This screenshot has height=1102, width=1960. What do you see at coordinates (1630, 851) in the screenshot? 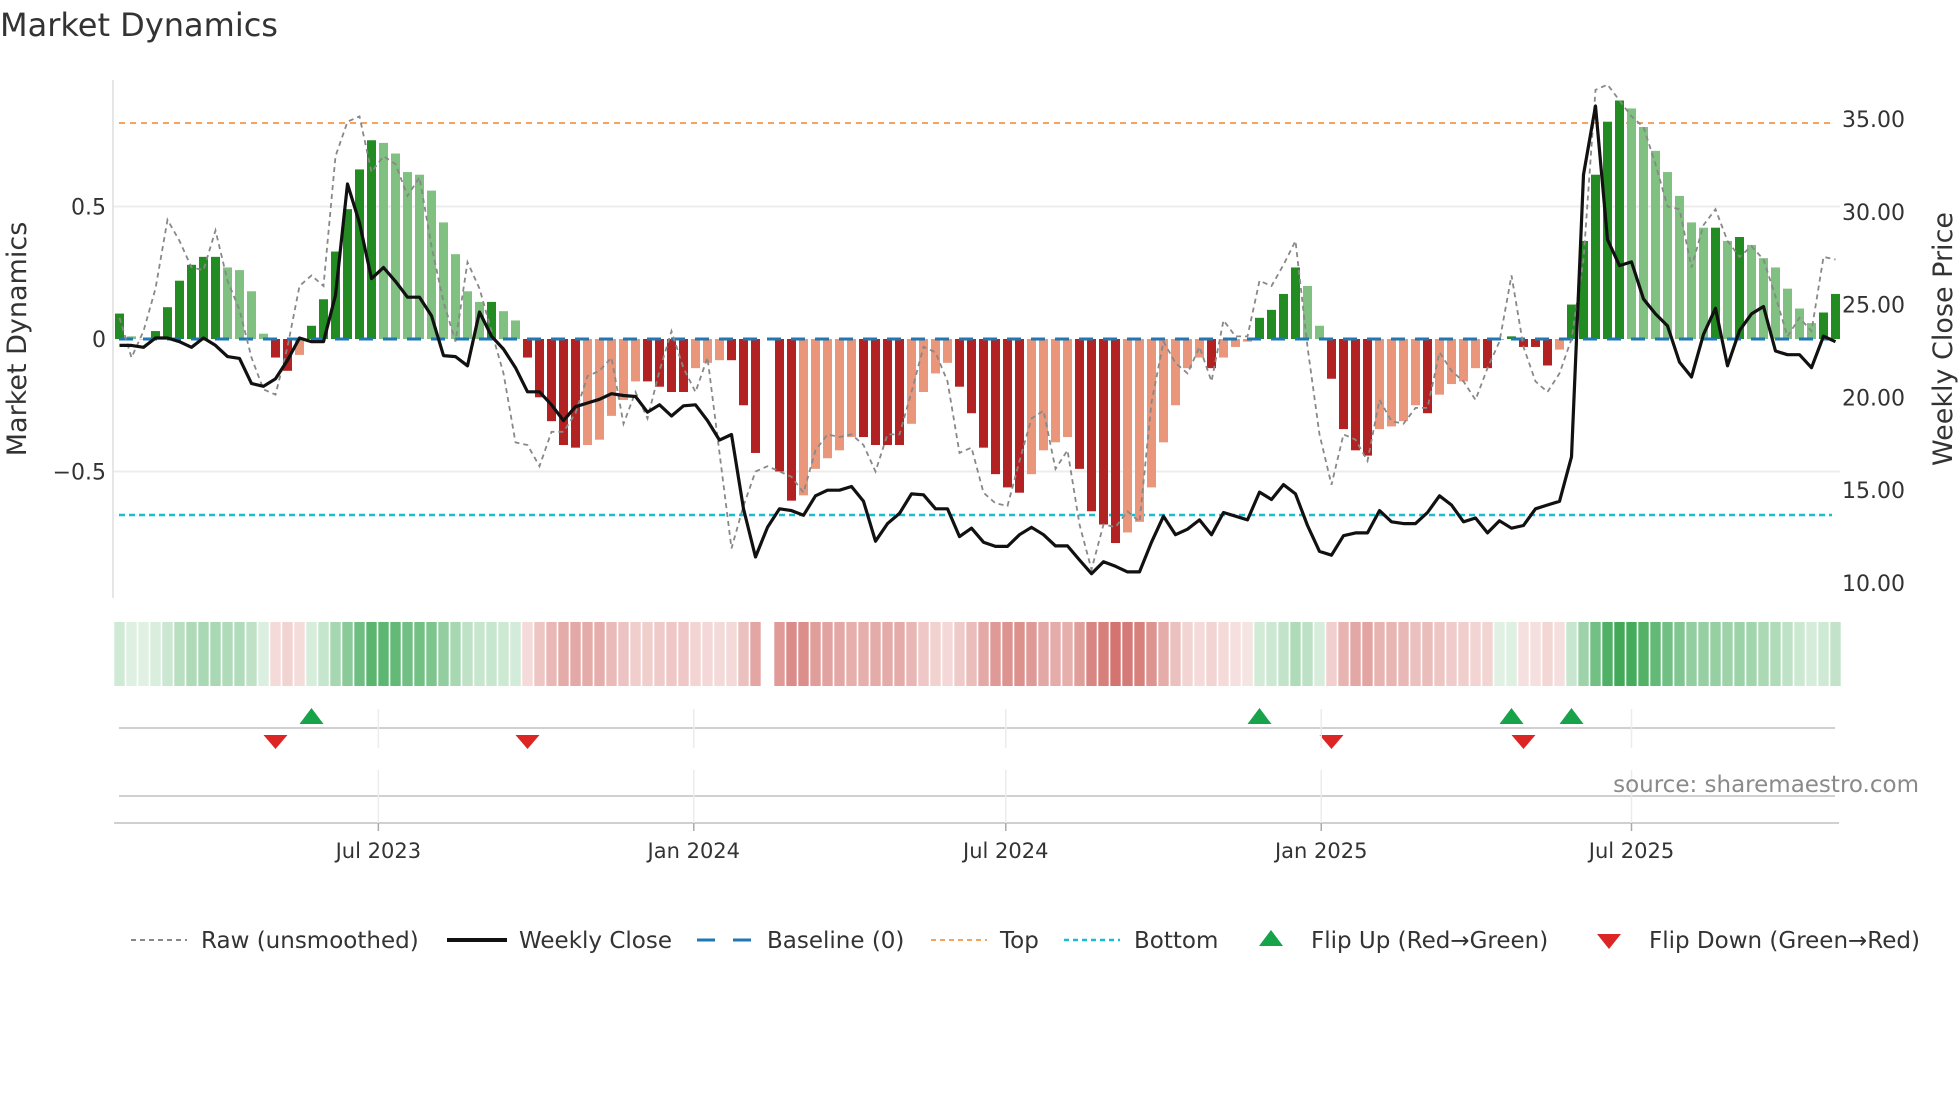
I see `x-tick-label: Jul 2025` at bounding box center [1630, 851].